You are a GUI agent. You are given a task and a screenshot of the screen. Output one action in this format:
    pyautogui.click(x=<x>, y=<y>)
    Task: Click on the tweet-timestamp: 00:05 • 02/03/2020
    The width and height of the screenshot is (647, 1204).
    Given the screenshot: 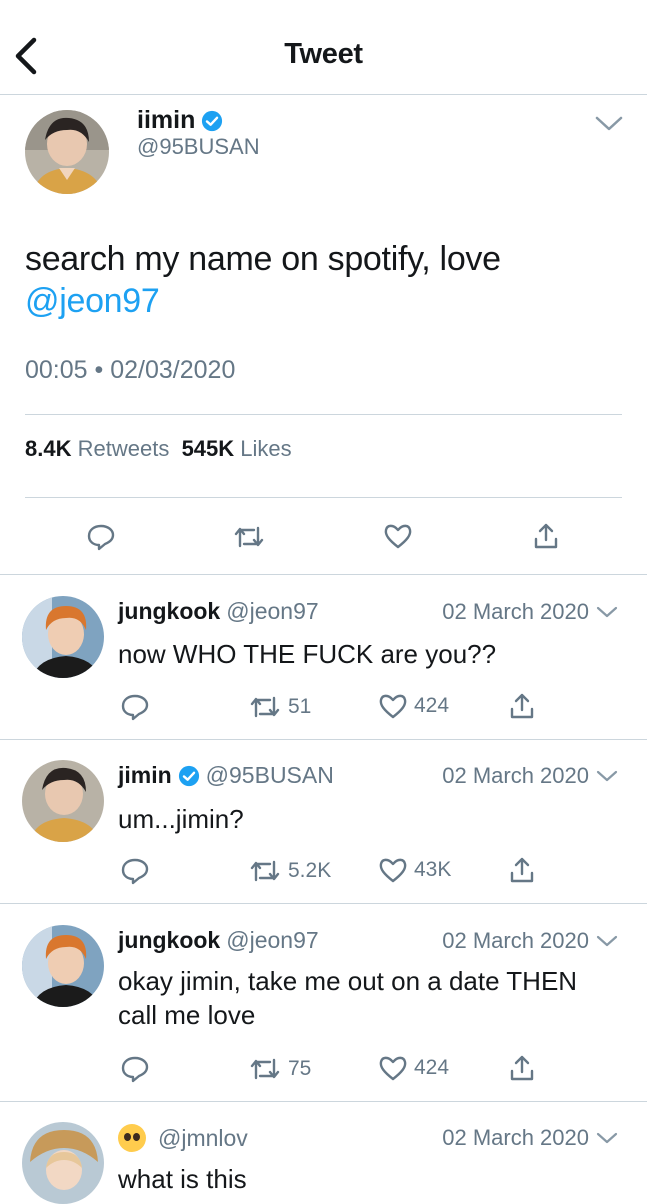 What is the action you would take?
    pyautogui.click(x=130, y=370)
    